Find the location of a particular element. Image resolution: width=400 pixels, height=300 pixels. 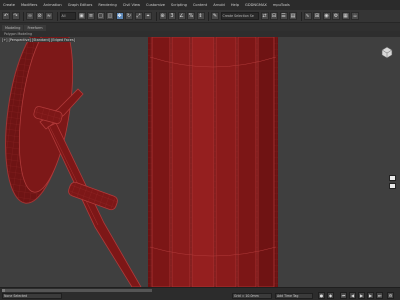

scale-icon: ⤢ is located at coordinates (138, 16).